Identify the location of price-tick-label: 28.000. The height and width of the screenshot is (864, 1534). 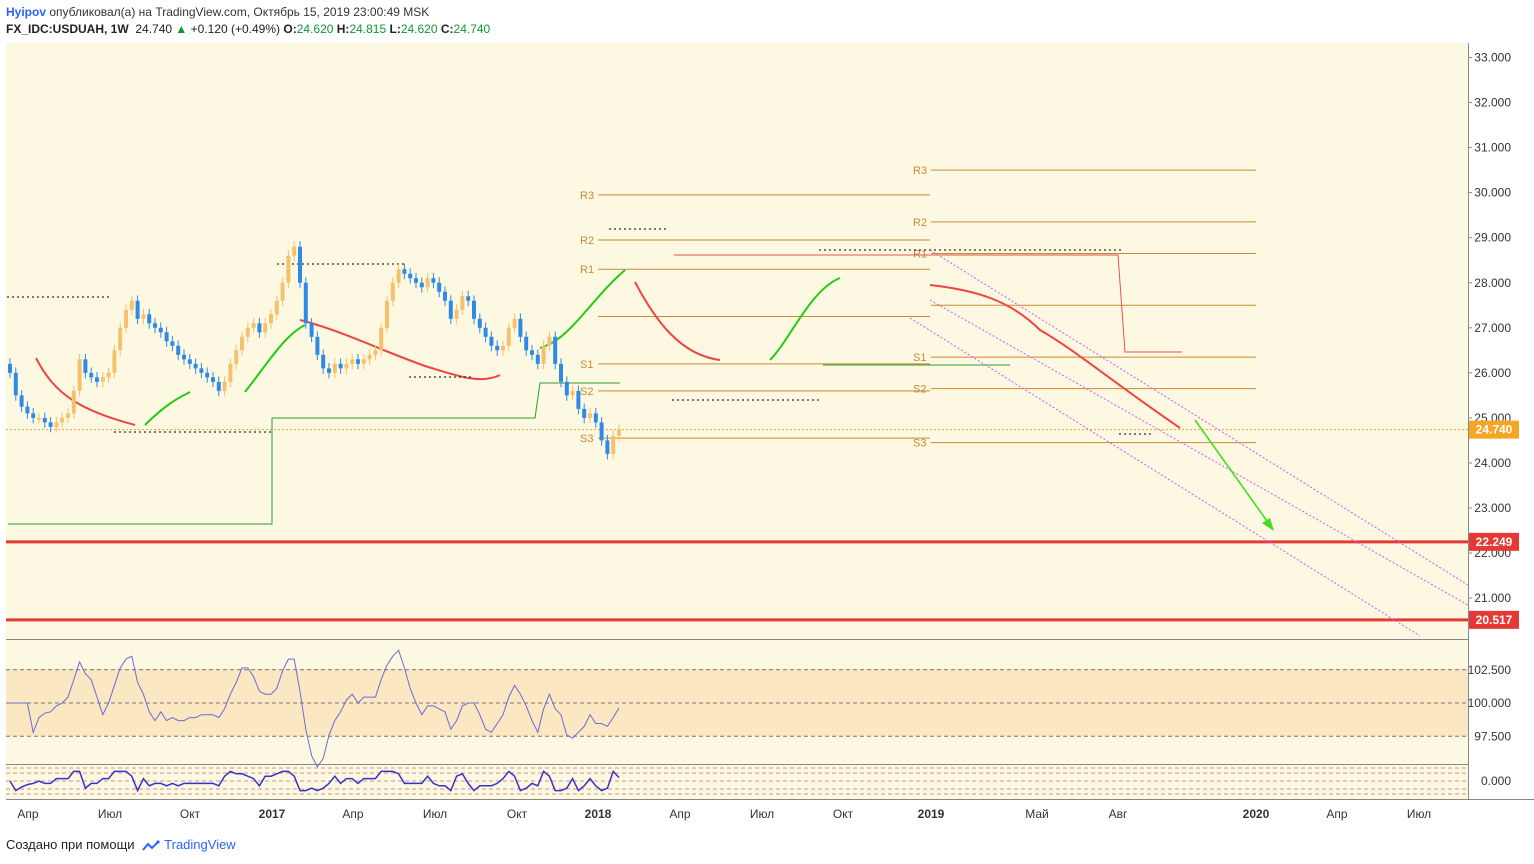
(1492, 283).